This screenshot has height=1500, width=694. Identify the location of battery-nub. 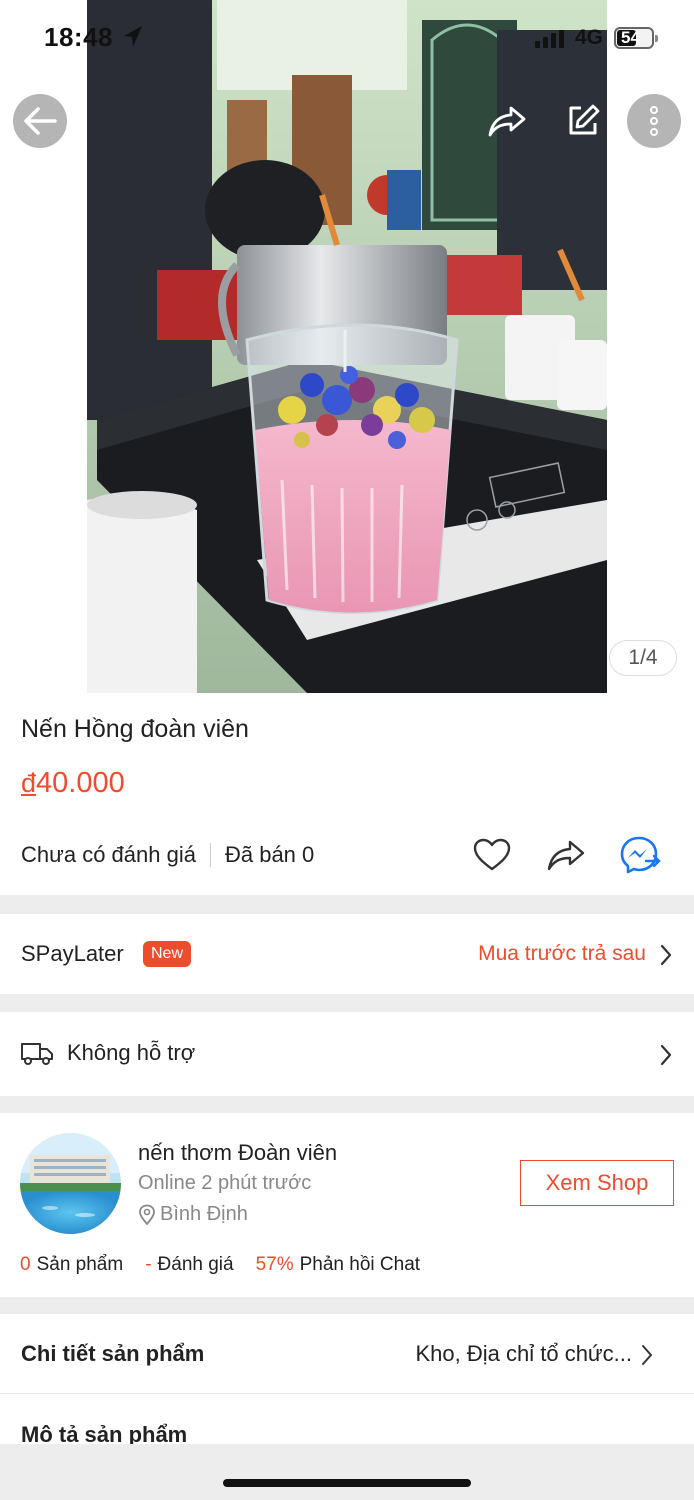
(656, 38).